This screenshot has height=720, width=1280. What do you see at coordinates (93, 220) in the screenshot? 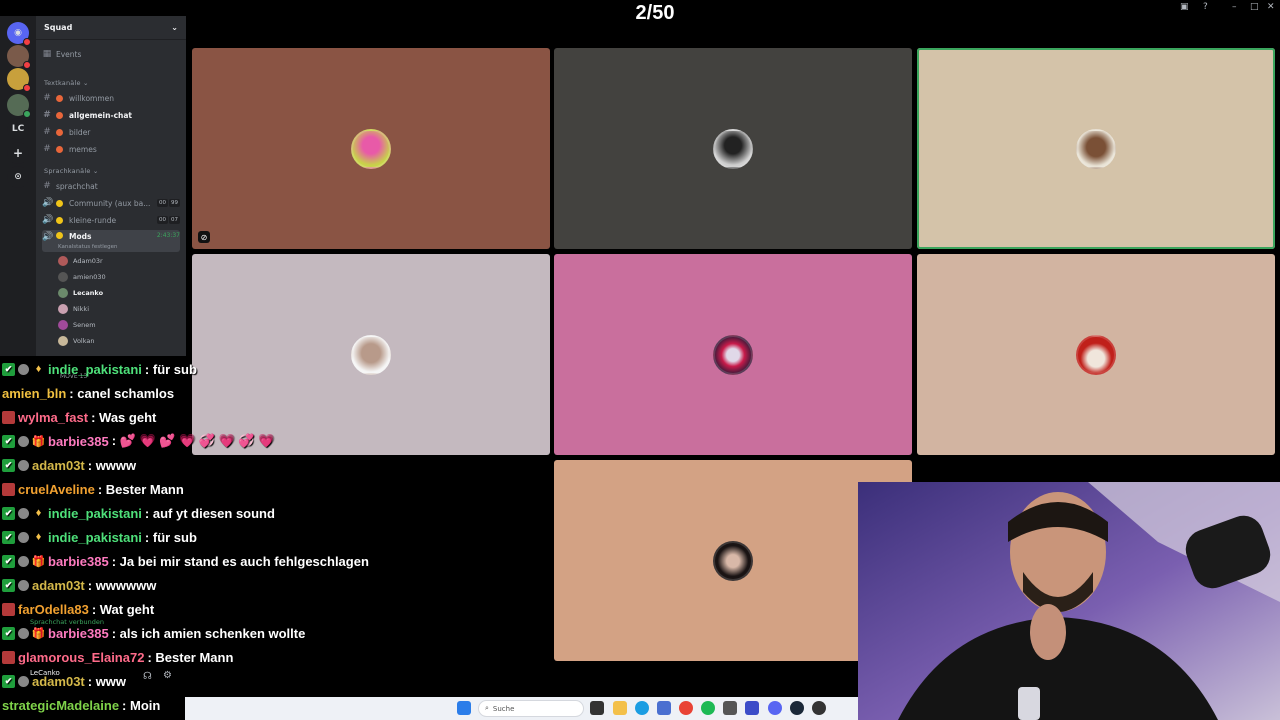
I see `channel-label: kleine-runde` at bounding box center [93, 220].